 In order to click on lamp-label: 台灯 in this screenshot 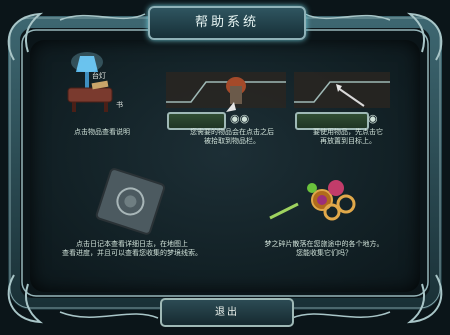, I will do `click(99, 76)`.